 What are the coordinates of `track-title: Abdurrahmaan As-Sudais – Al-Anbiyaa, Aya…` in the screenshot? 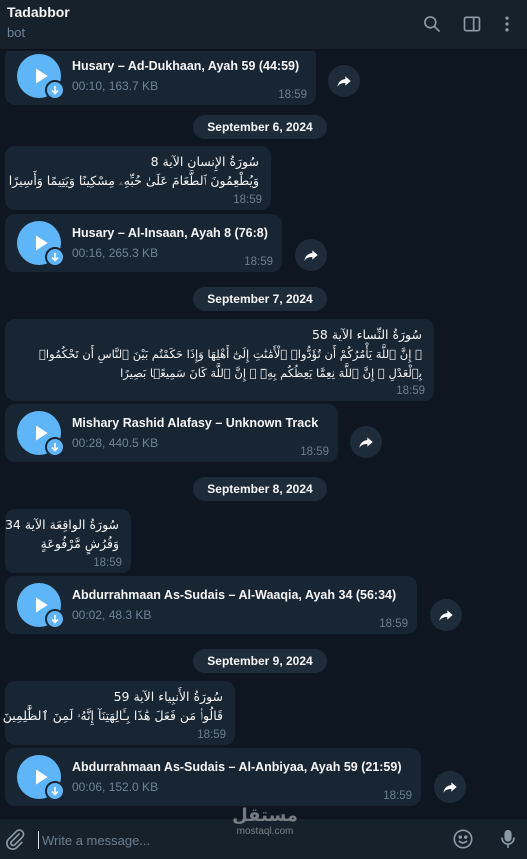 It's located at (237, 767).